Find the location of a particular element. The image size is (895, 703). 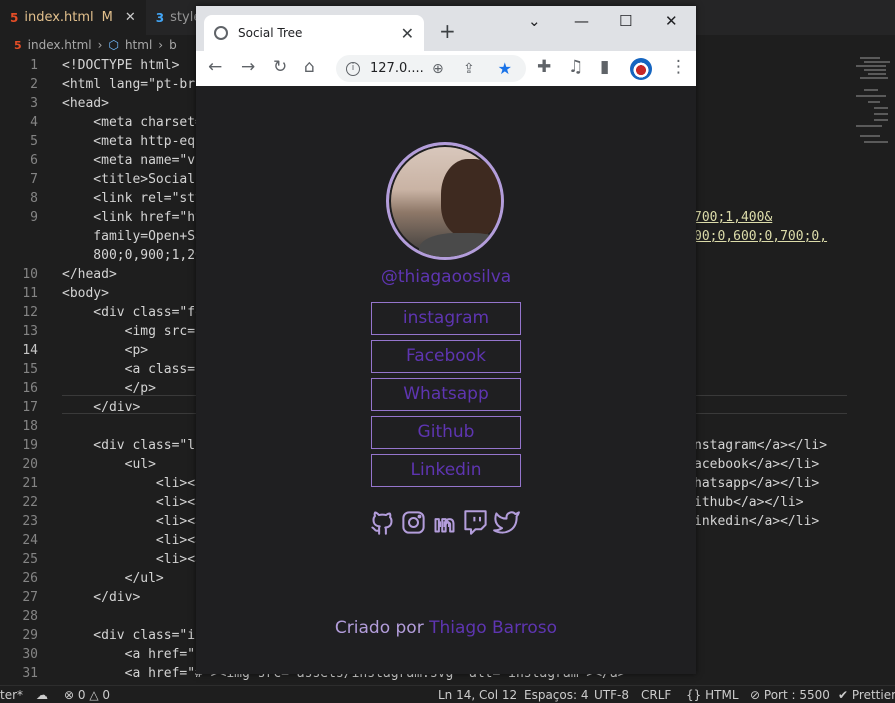

close-icon: ✕ is located at coordinates (130, 17).